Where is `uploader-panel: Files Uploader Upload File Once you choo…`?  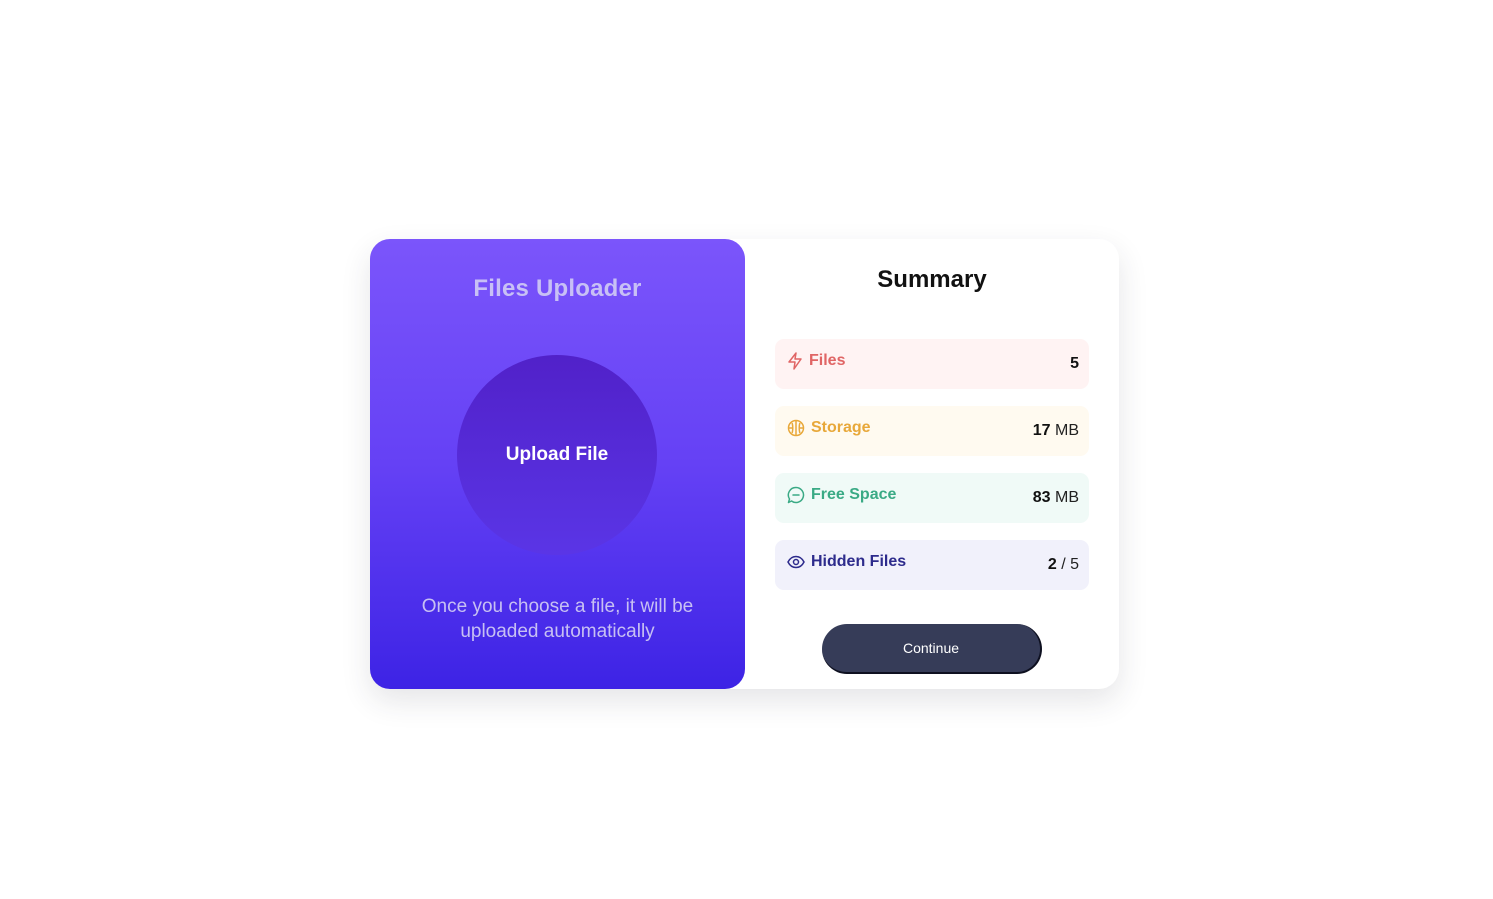
uploader-panel: Files Uploader Upload File Once you choo… is located at coordinates (557, 464).